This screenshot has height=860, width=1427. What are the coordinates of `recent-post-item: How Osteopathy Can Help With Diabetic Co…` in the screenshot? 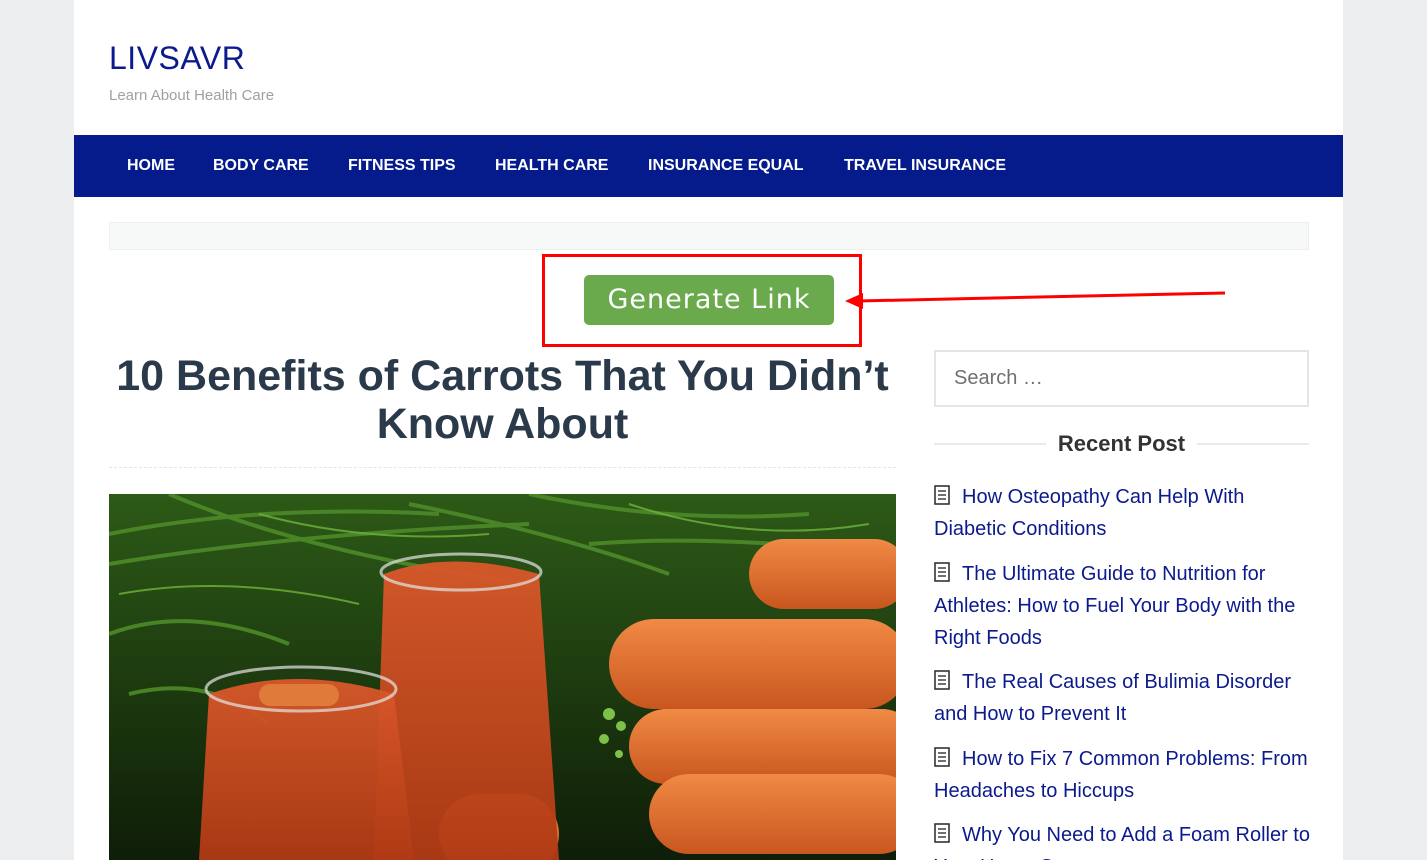 It's located at (1124, 513).